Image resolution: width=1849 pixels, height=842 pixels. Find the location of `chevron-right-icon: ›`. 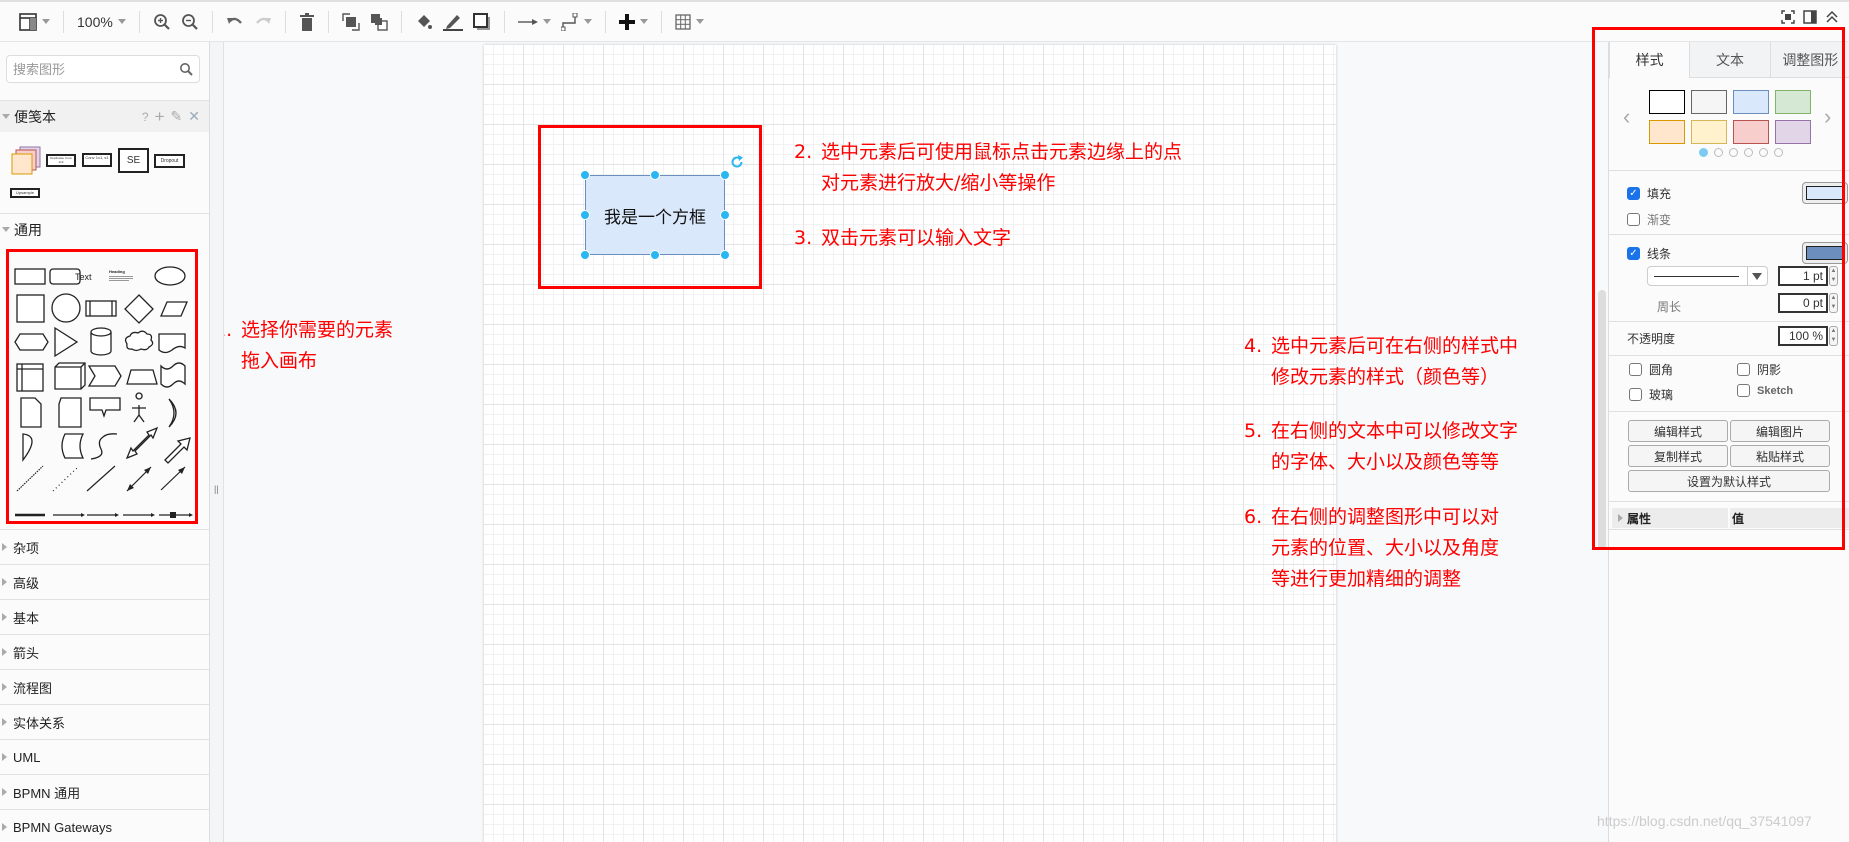

chevron-right-icon: › is located at coordinates (1827, 117).